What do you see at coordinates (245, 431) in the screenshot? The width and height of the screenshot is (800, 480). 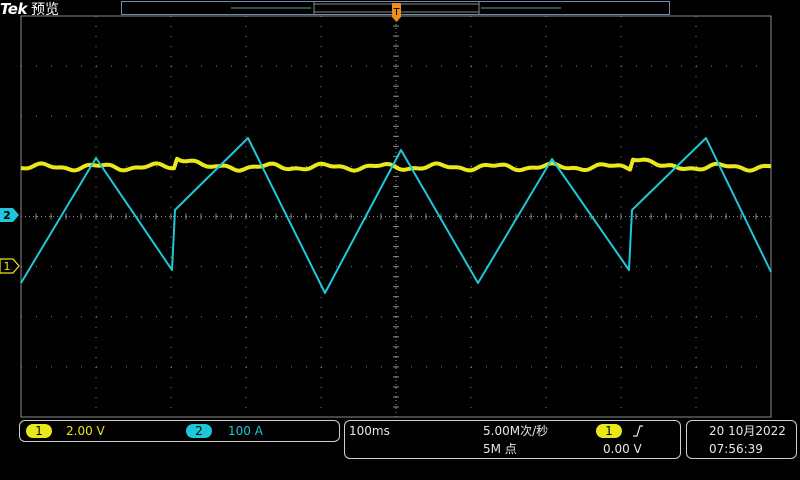 I see `ch2-scale: 100 A` at bounding box center [245, 431].